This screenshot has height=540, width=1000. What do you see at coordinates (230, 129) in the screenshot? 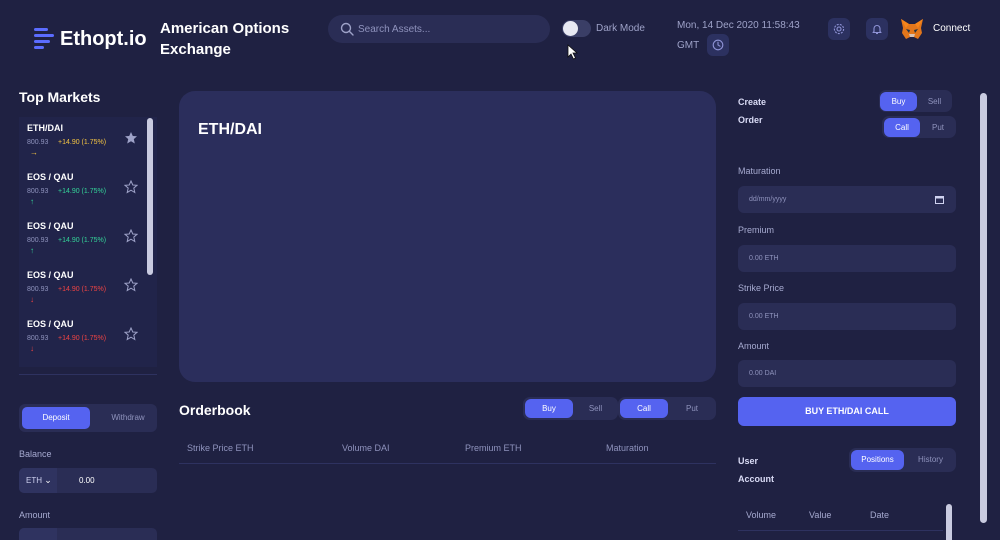
I see `chart-pair-title: ETH/DAI` at bounding box center [230, 129].